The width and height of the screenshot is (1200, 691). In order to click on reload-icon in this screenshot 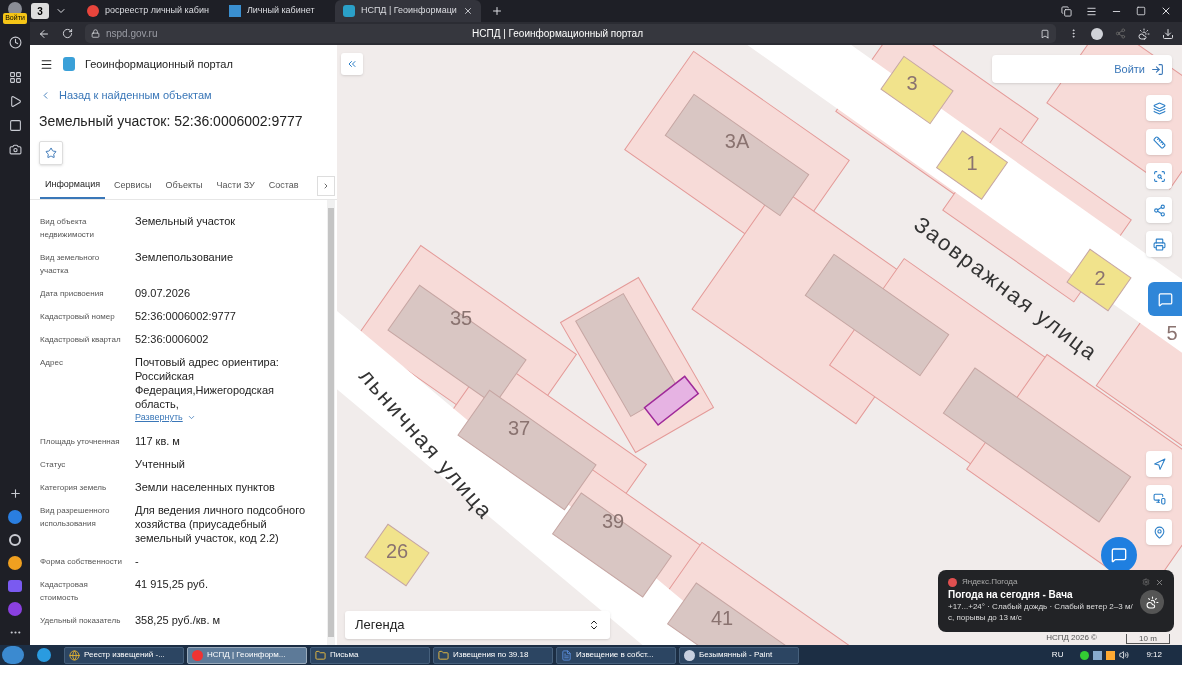, I will do `click(67, 33)`.